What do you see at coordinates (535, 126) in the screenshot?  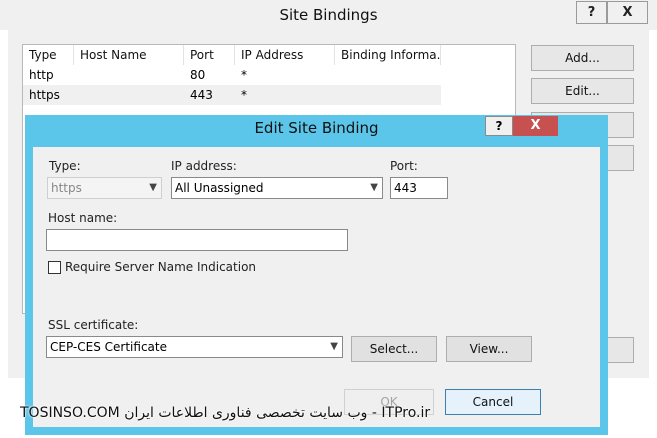 I see `dialog-close-button: X` at bounding box center [535, 126].